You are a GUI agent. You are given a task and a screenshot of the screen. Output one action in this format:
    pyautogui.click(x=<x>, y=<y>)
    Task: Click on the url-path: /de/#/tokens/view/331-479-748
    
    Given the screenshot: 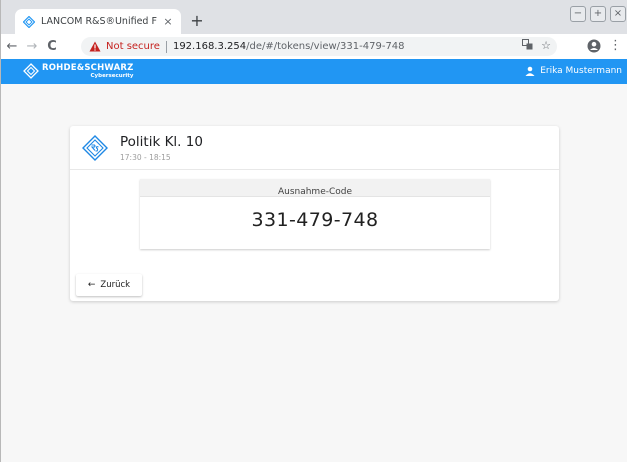 What is the action you would take?
    pyautogui.click(x=325, y=46)
    